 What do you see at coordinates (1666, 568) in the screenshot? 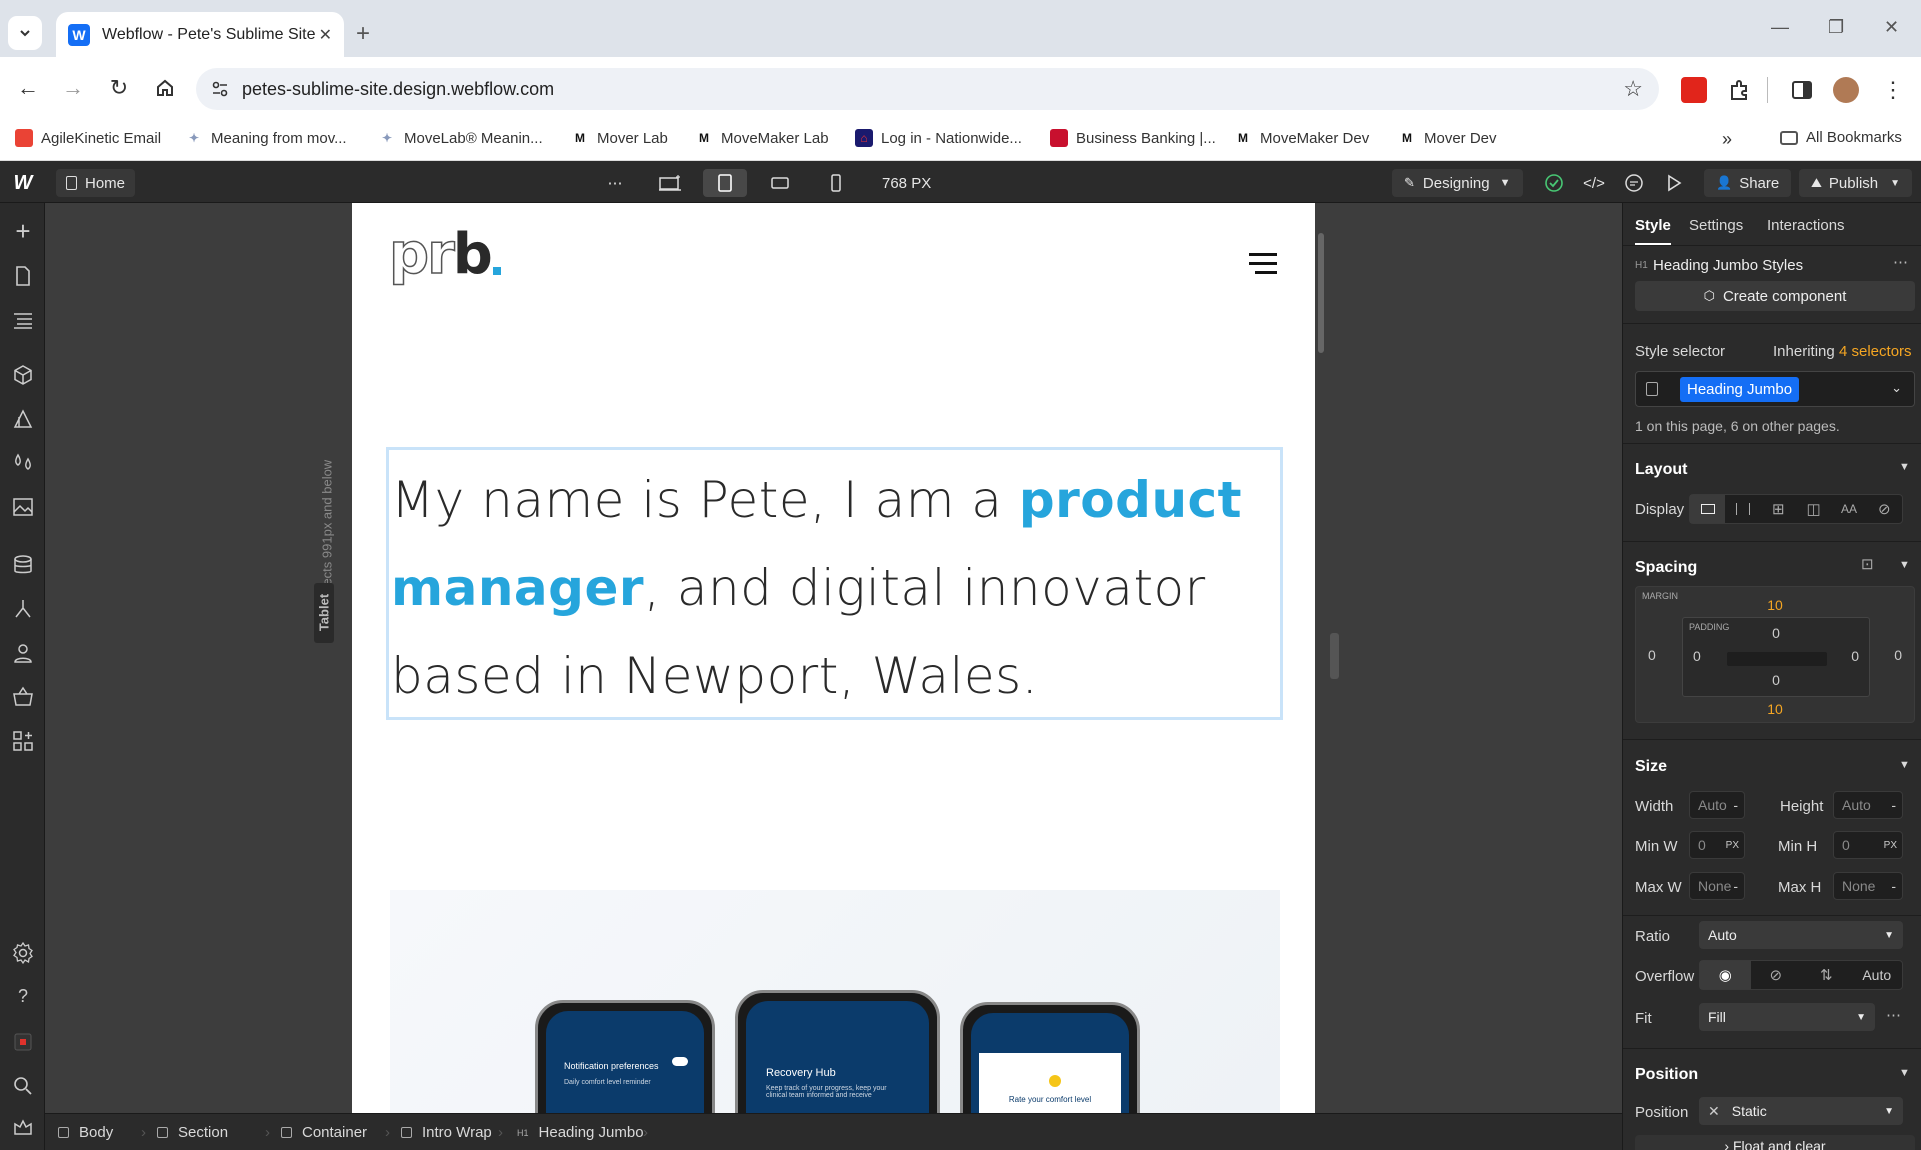
I see `spacing-section-title: Spacing` at bounding box center [1666, 568].